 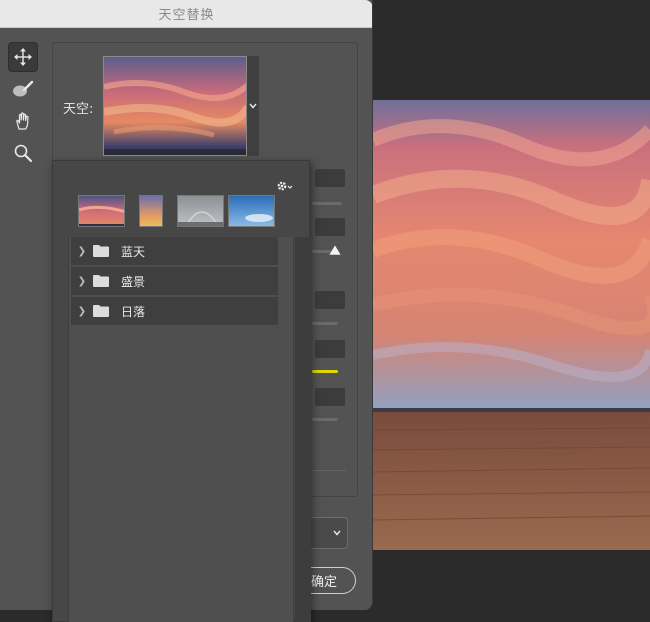 What do you see at coordinates (174, 311) in the screenshot?
I see `folder-row-sunset: ❯ 日落` at bounding box center [174, 311].